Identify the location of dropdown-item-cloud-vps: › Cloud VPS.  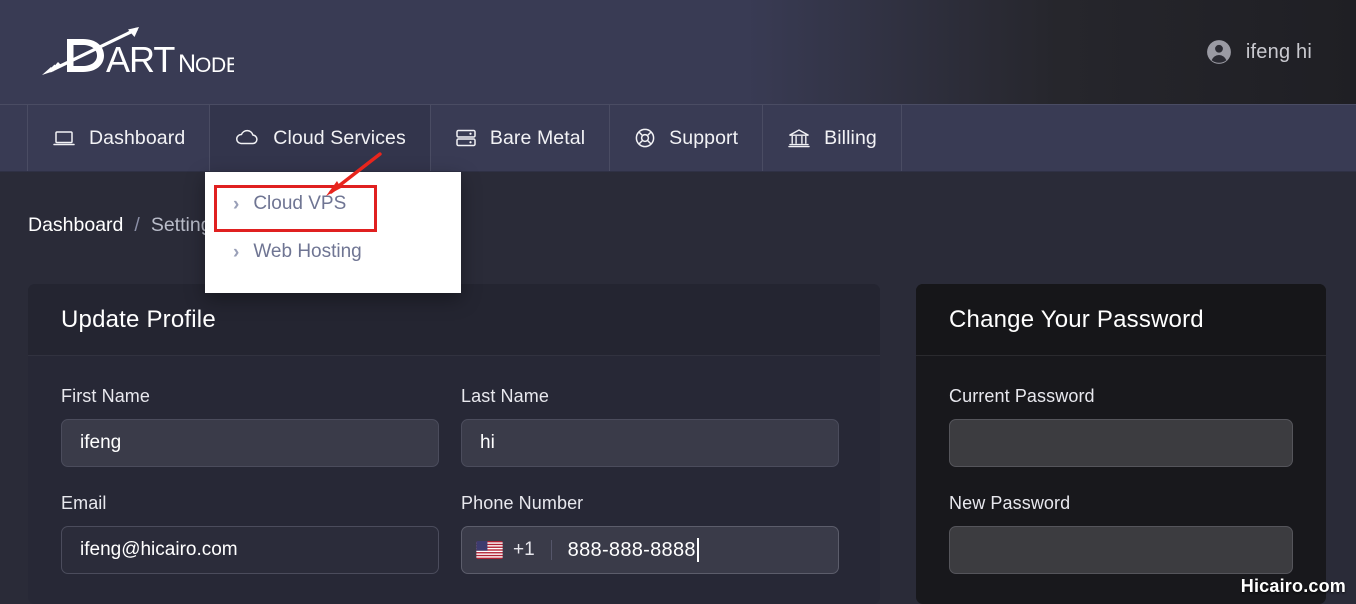
(333, 204).